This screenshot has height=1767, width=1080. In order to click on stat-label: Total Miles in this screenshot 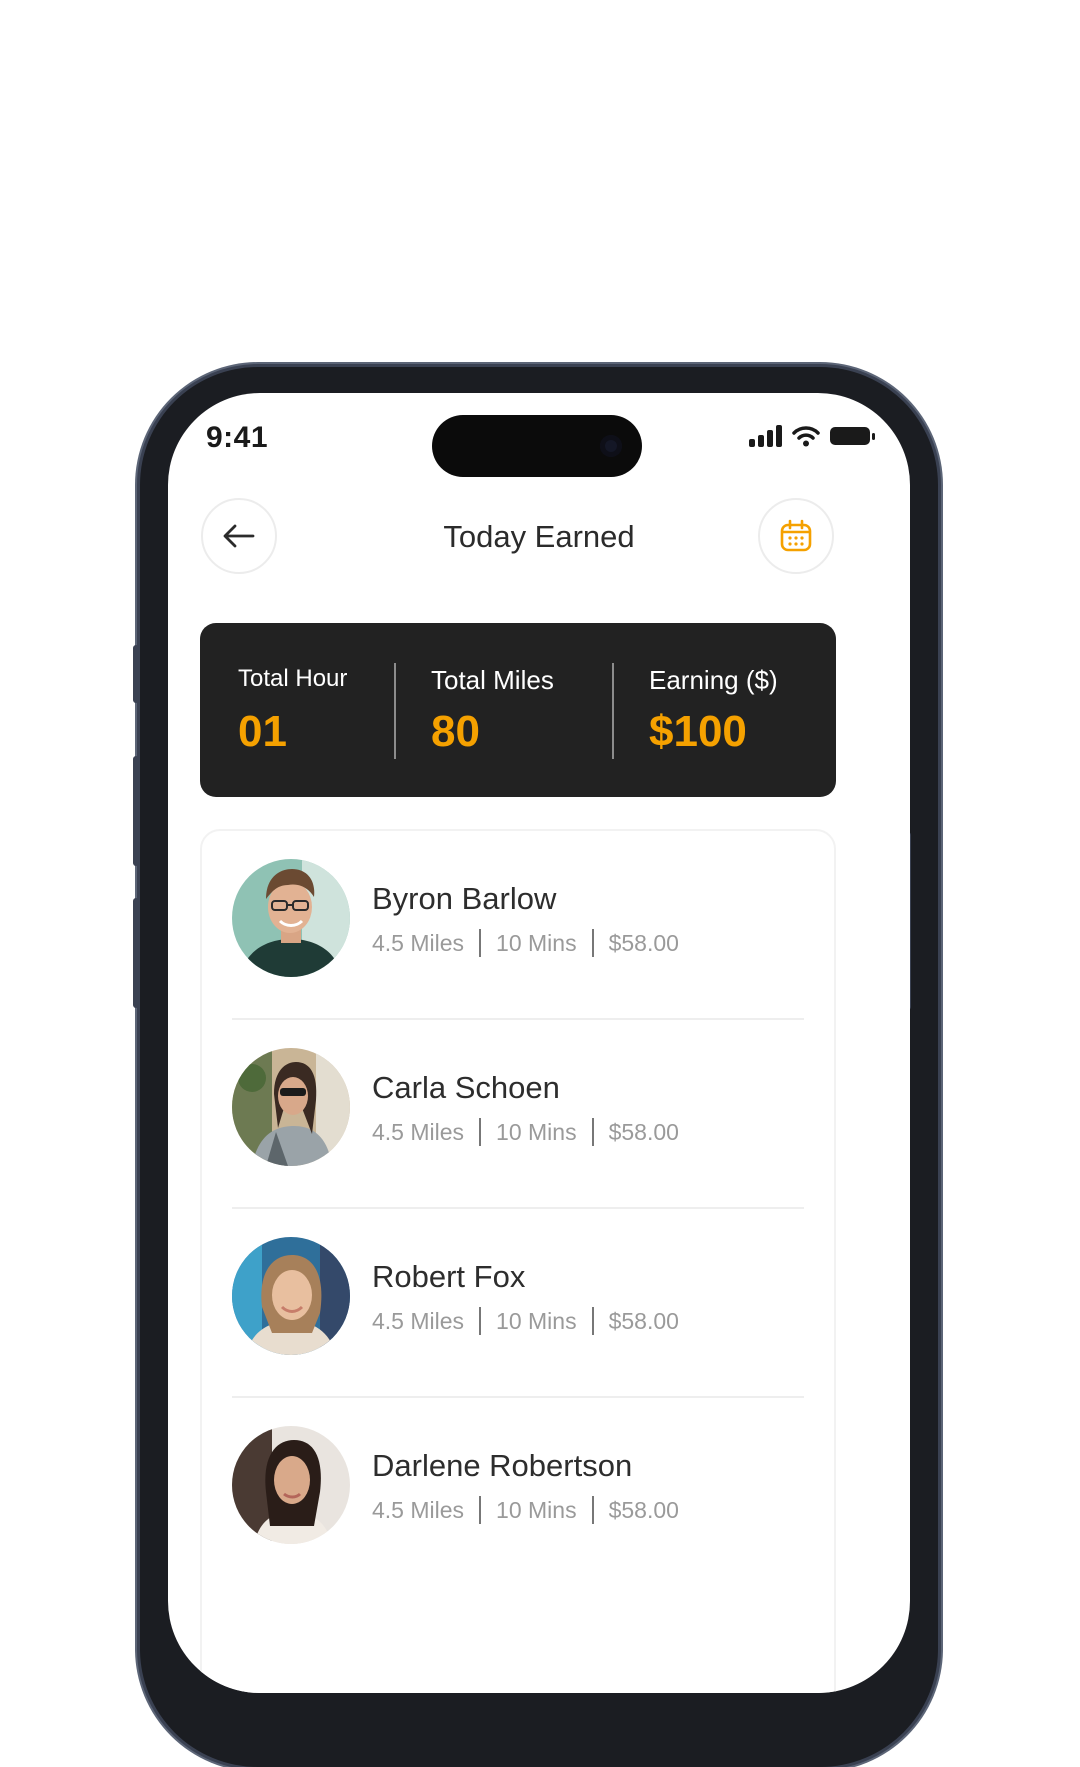, I will do `click(492, 680)`.